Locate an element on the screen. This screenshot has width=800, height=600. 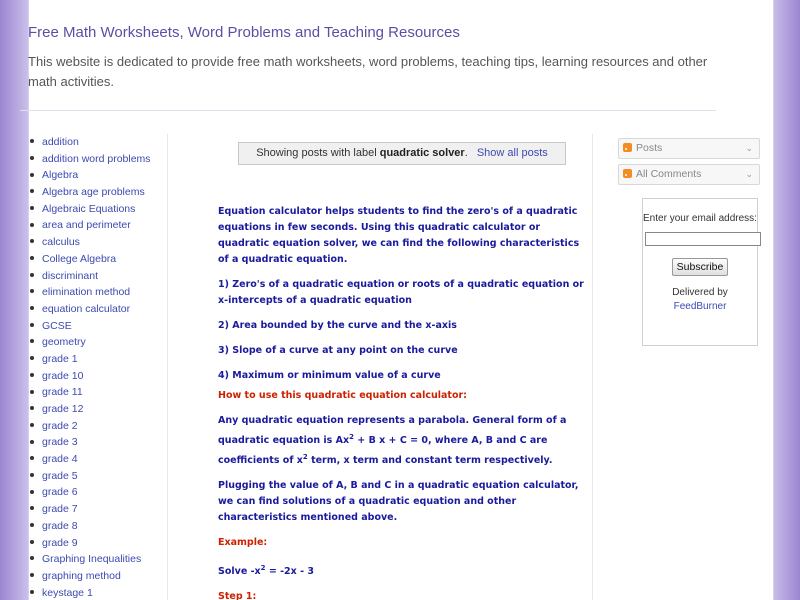
label-list-item: grade 7 is located at coordinates (108, 509).